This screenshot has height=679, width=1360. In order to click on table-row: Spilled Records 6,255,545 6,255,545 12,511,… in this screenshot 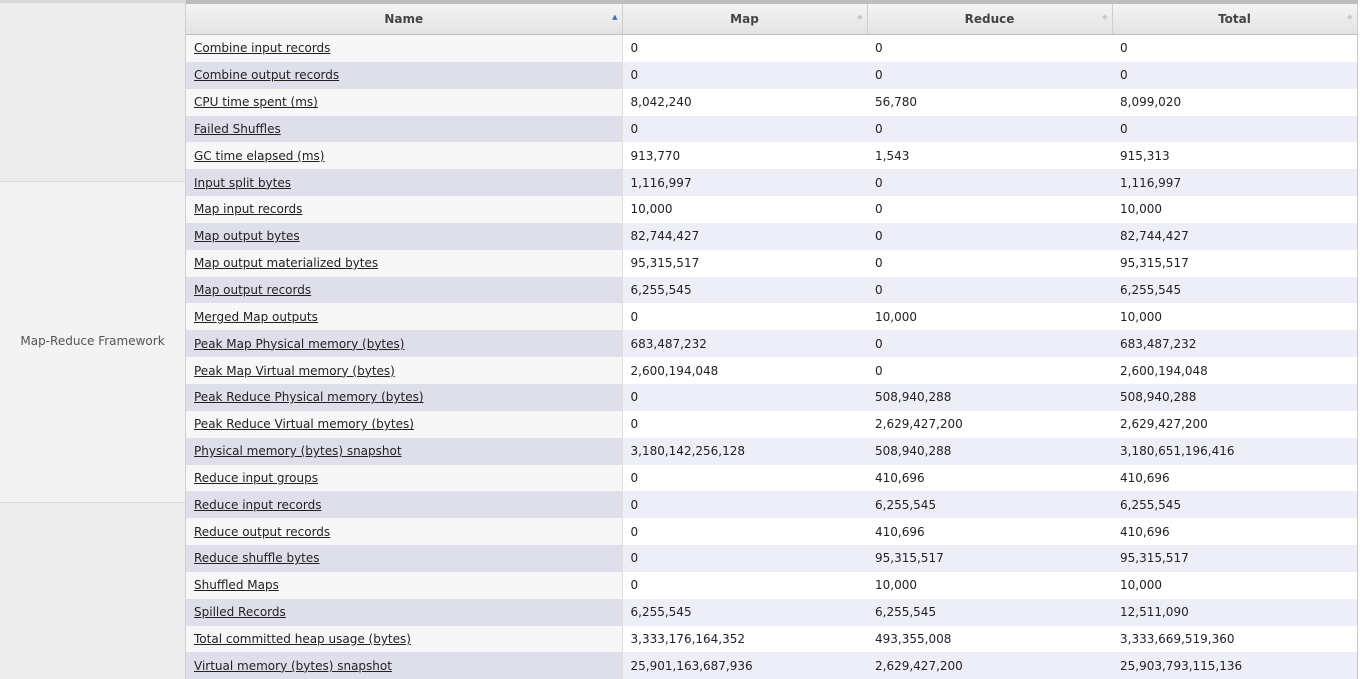, I will do `click(771, 612)`.